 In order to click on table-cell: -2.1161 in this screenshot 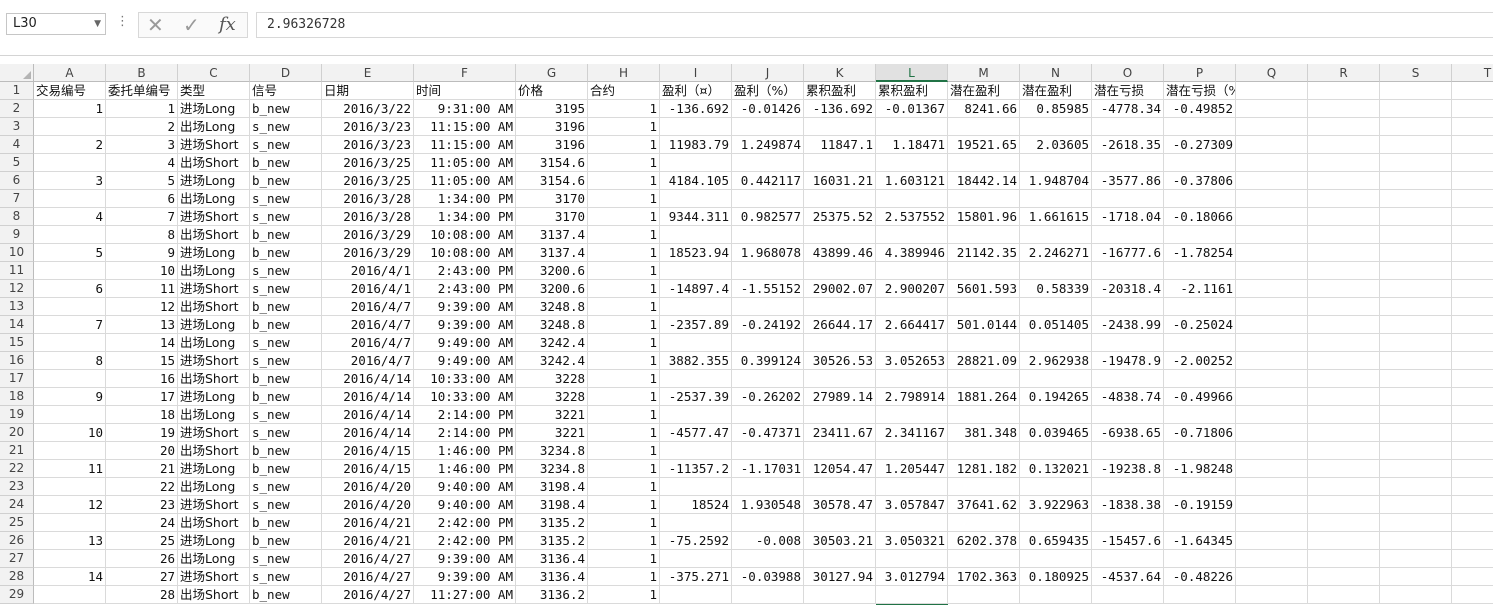, I will do `click(1200, 289)`.